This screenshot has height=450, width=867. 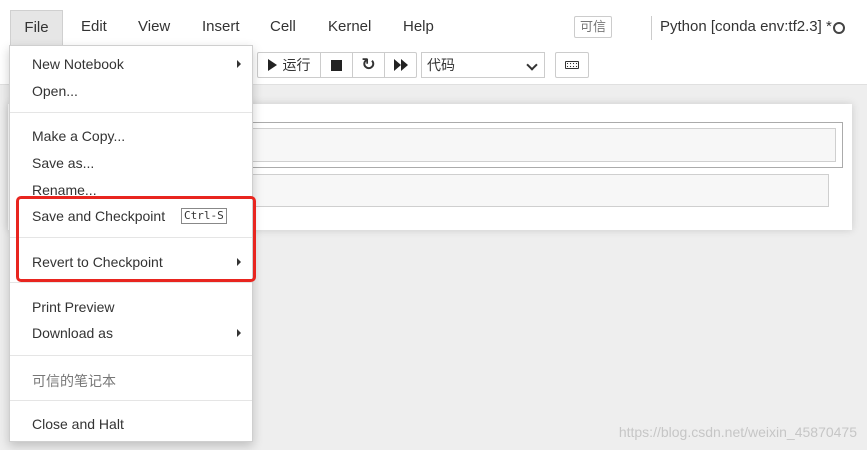 I want to click on keyboard-icon, so click(x=572, y=65).